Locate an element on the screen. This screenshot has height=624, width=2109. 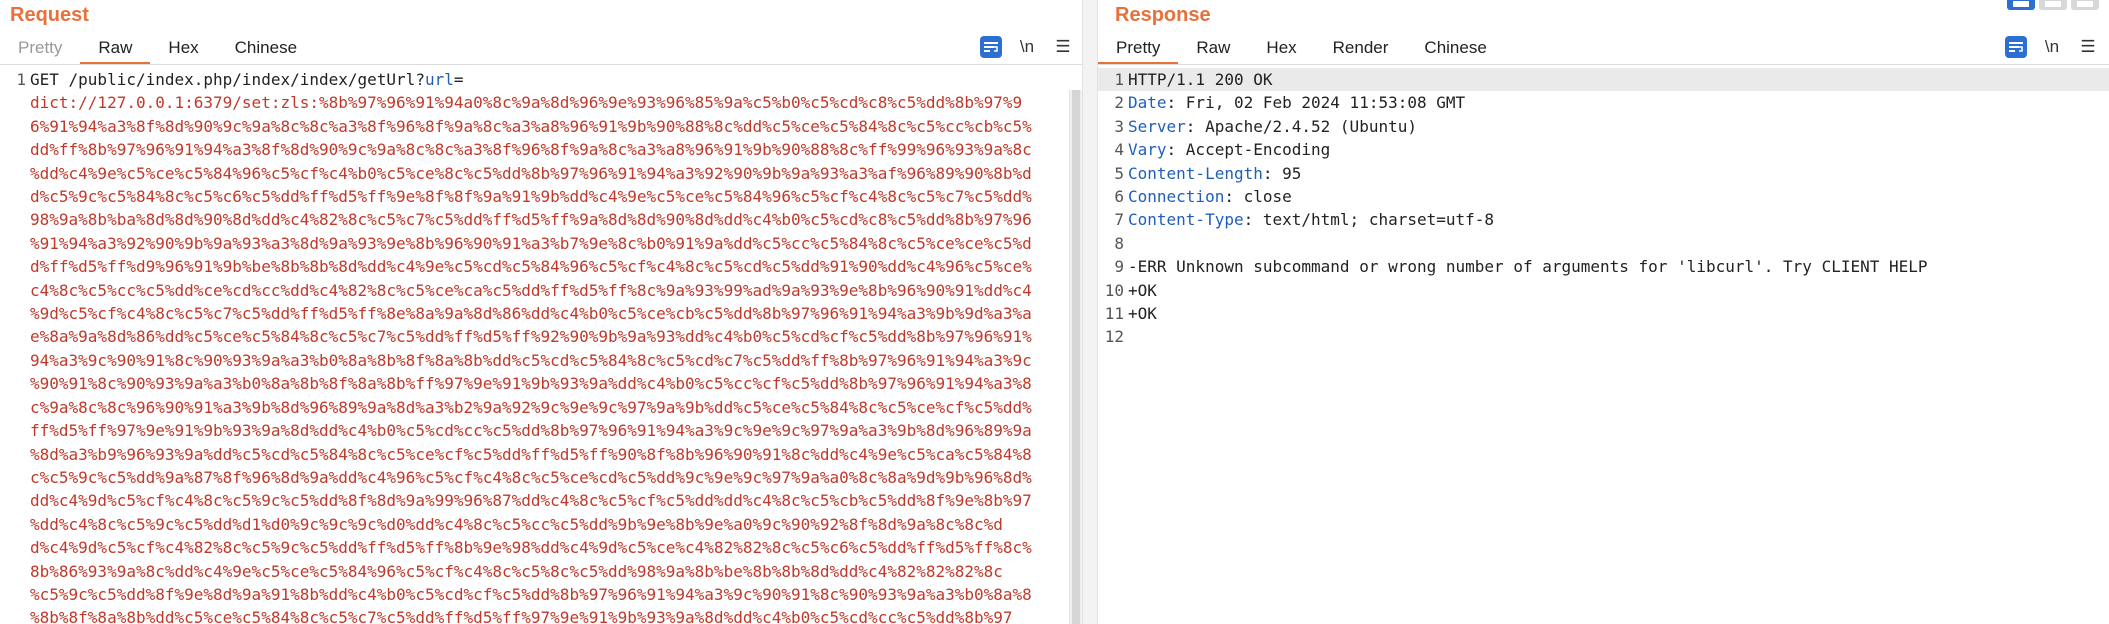
response-line: 11 +OK is located at coordinates (1603, 313).